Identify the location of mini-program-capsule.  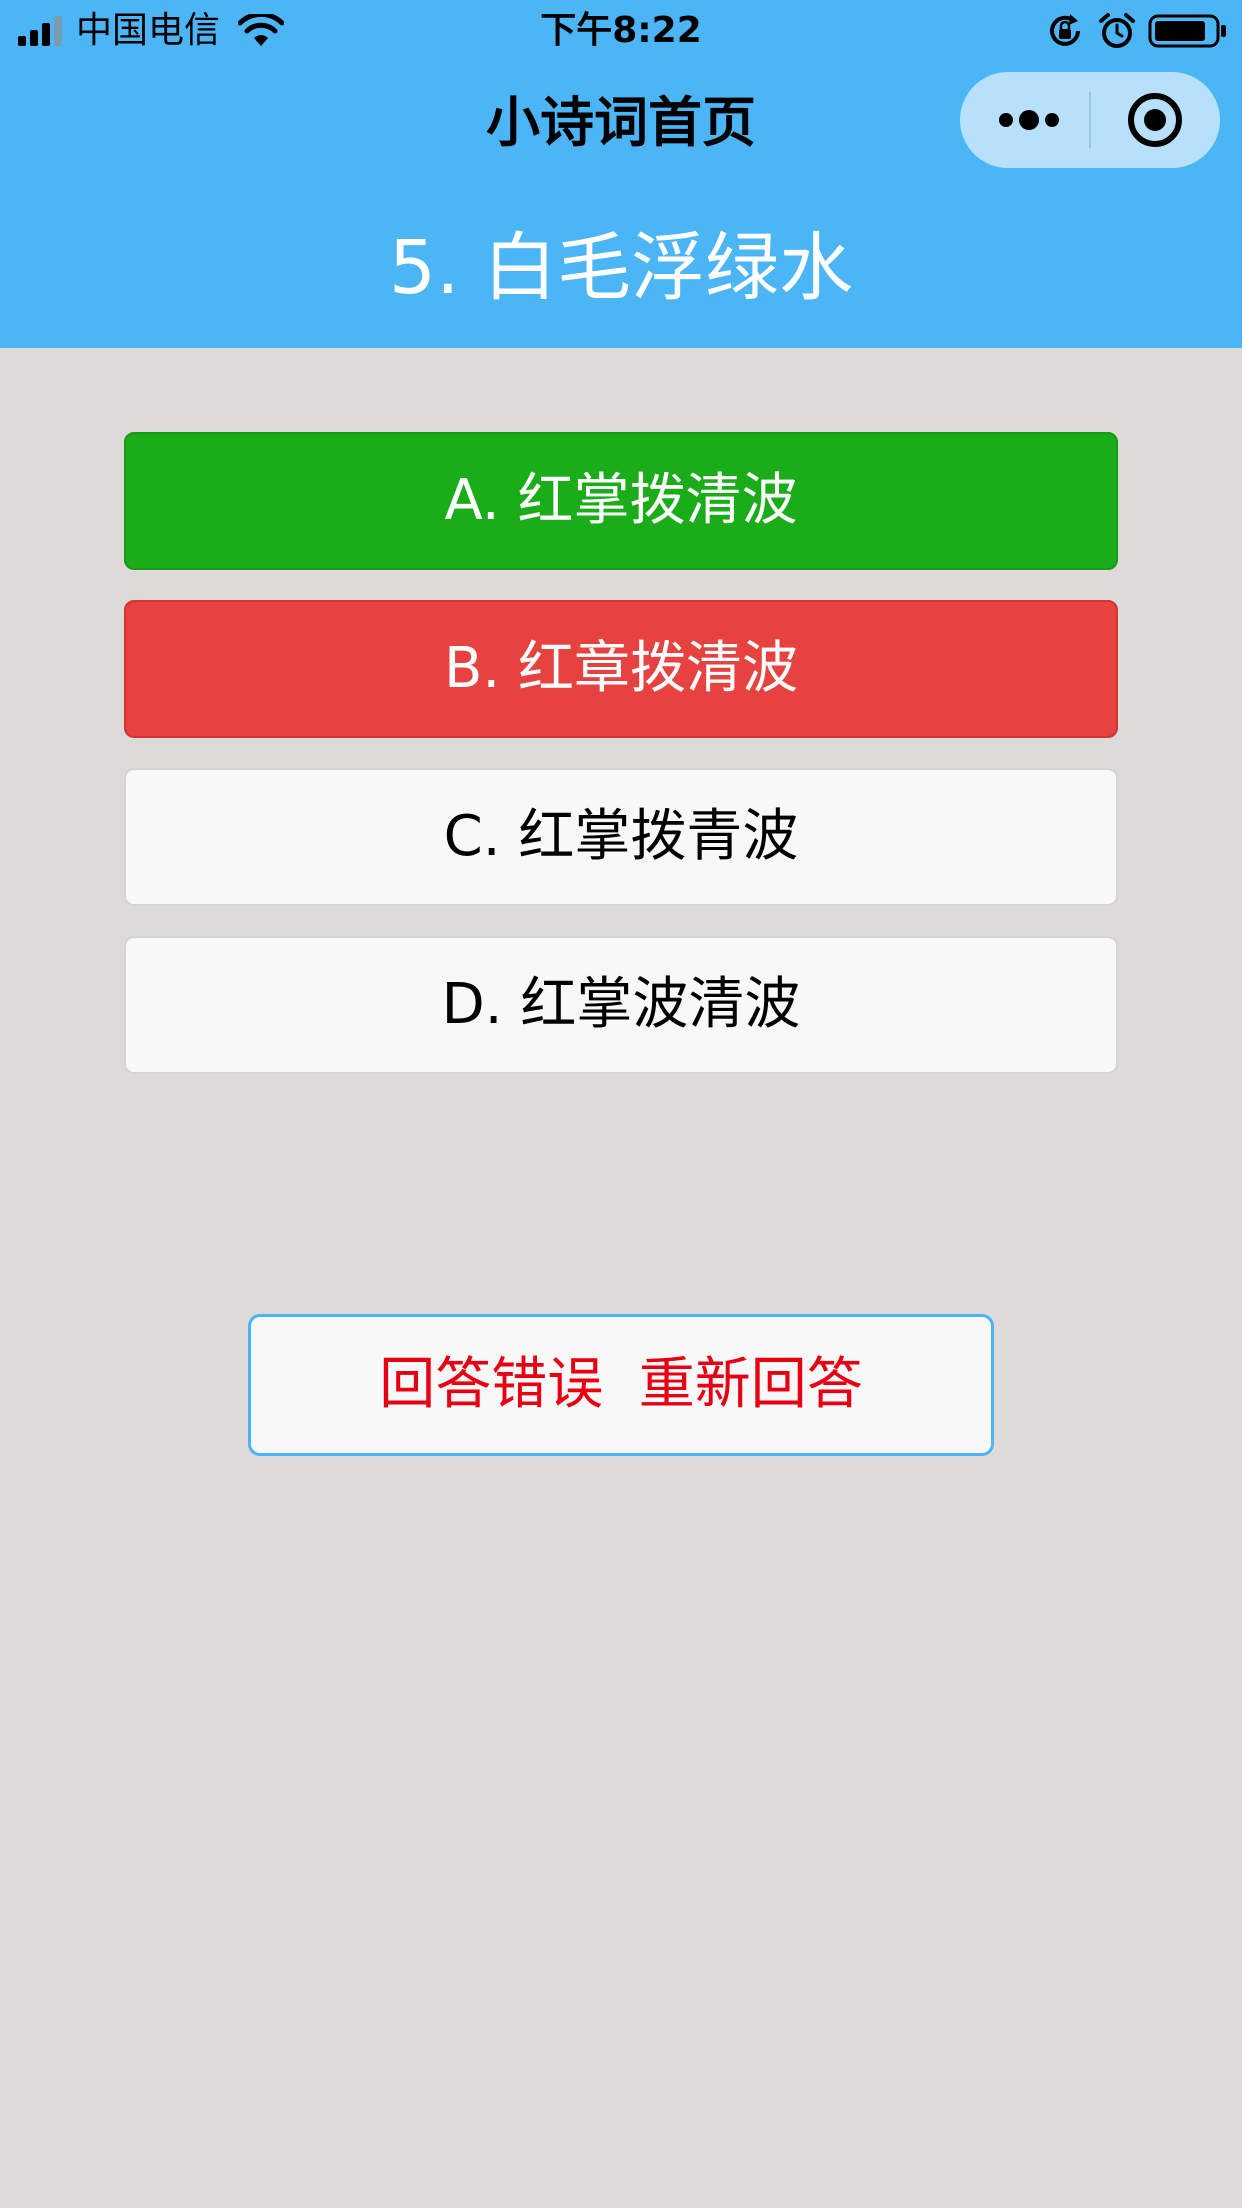
(1090, 120).